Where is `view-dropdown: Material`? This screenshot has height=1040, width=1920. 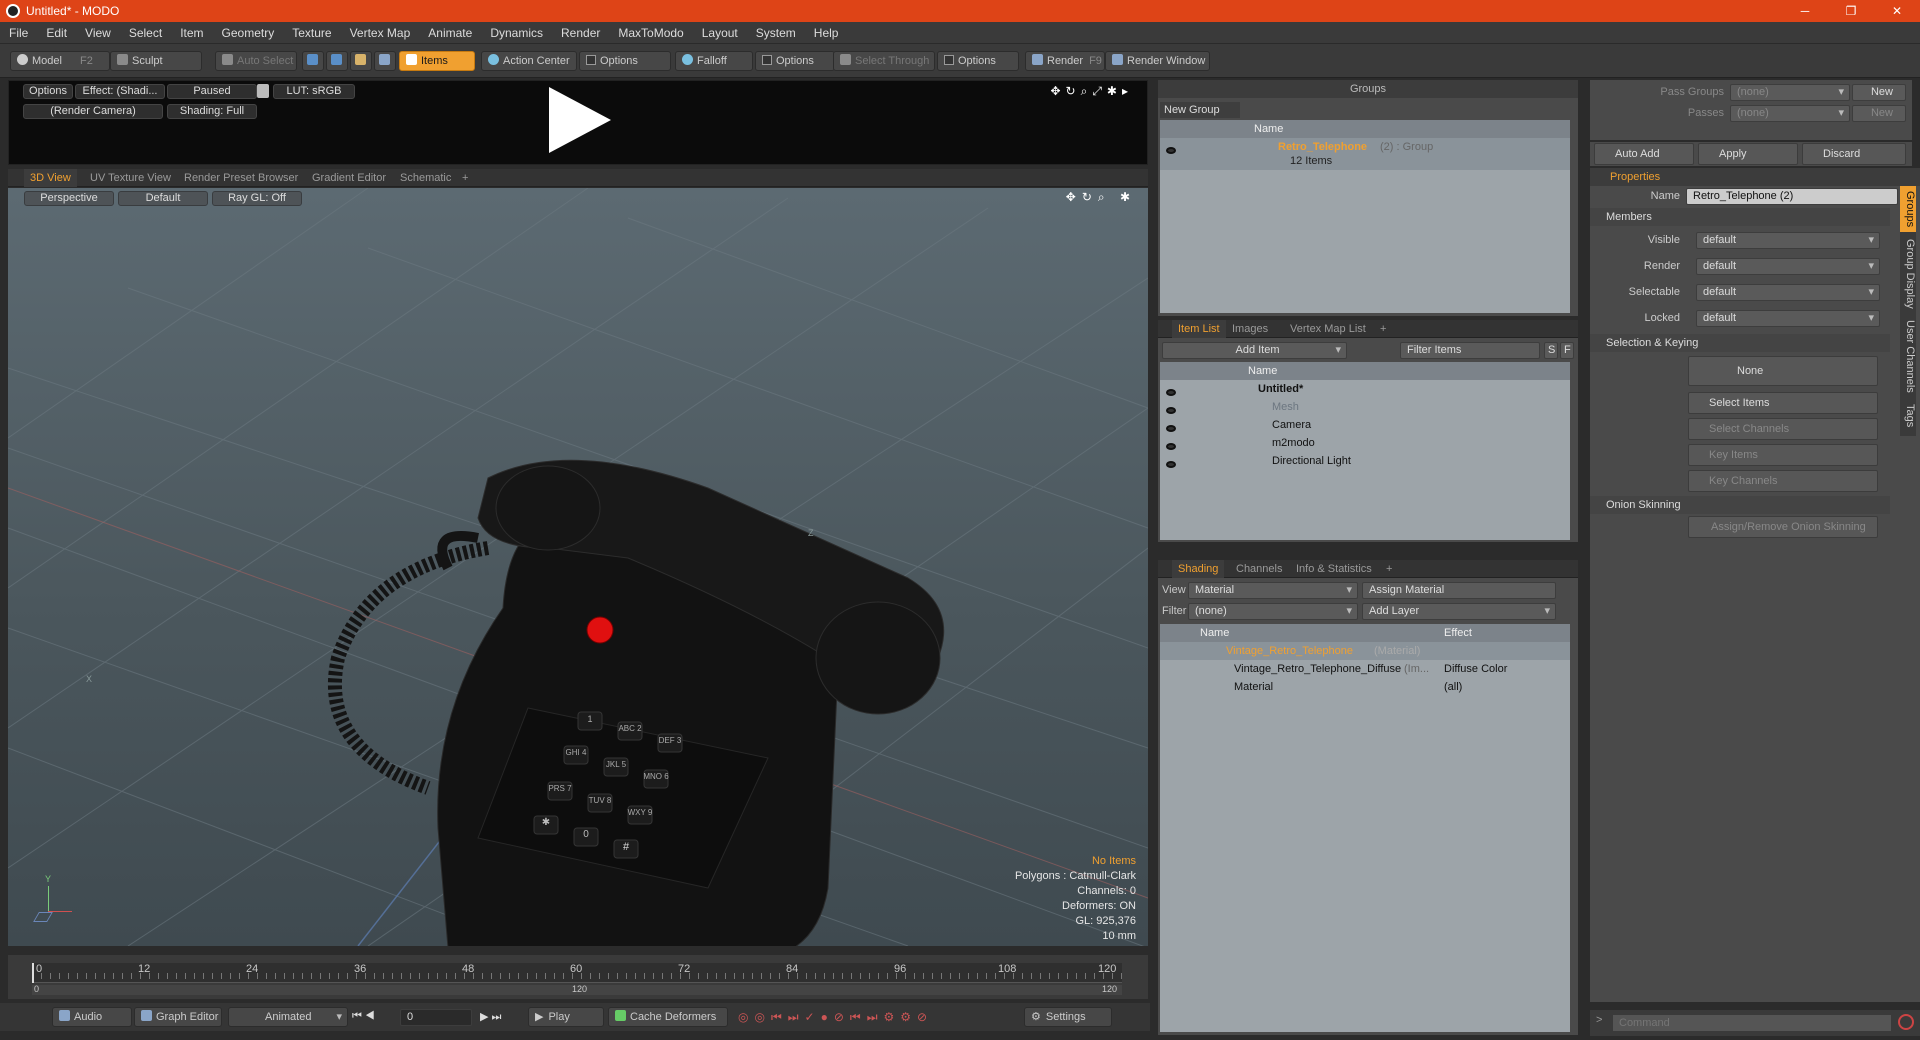 view-dropdown: Material is located at coordinates (1273, 590).